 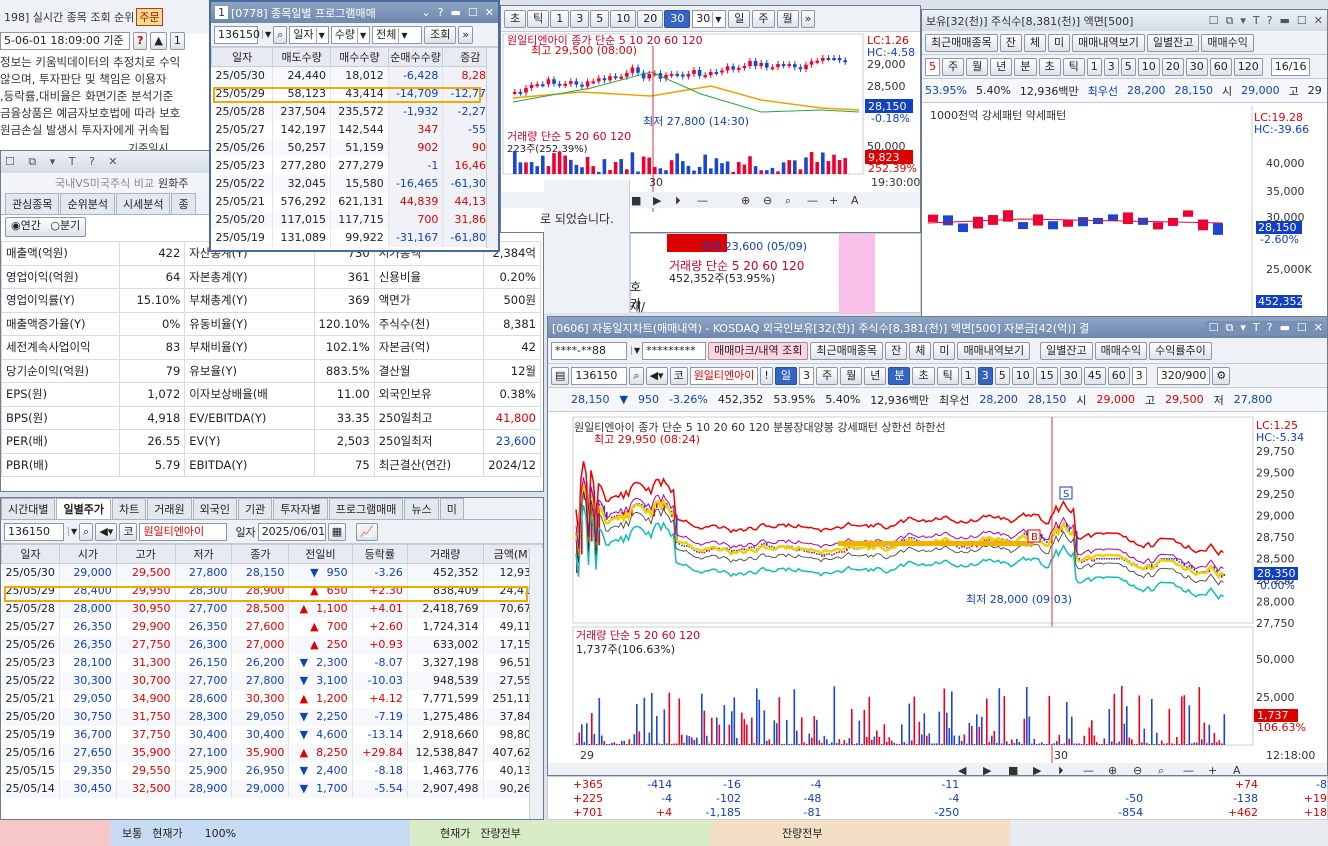 I want to click on column-header: 매수수량, so click(x=359, y=57).